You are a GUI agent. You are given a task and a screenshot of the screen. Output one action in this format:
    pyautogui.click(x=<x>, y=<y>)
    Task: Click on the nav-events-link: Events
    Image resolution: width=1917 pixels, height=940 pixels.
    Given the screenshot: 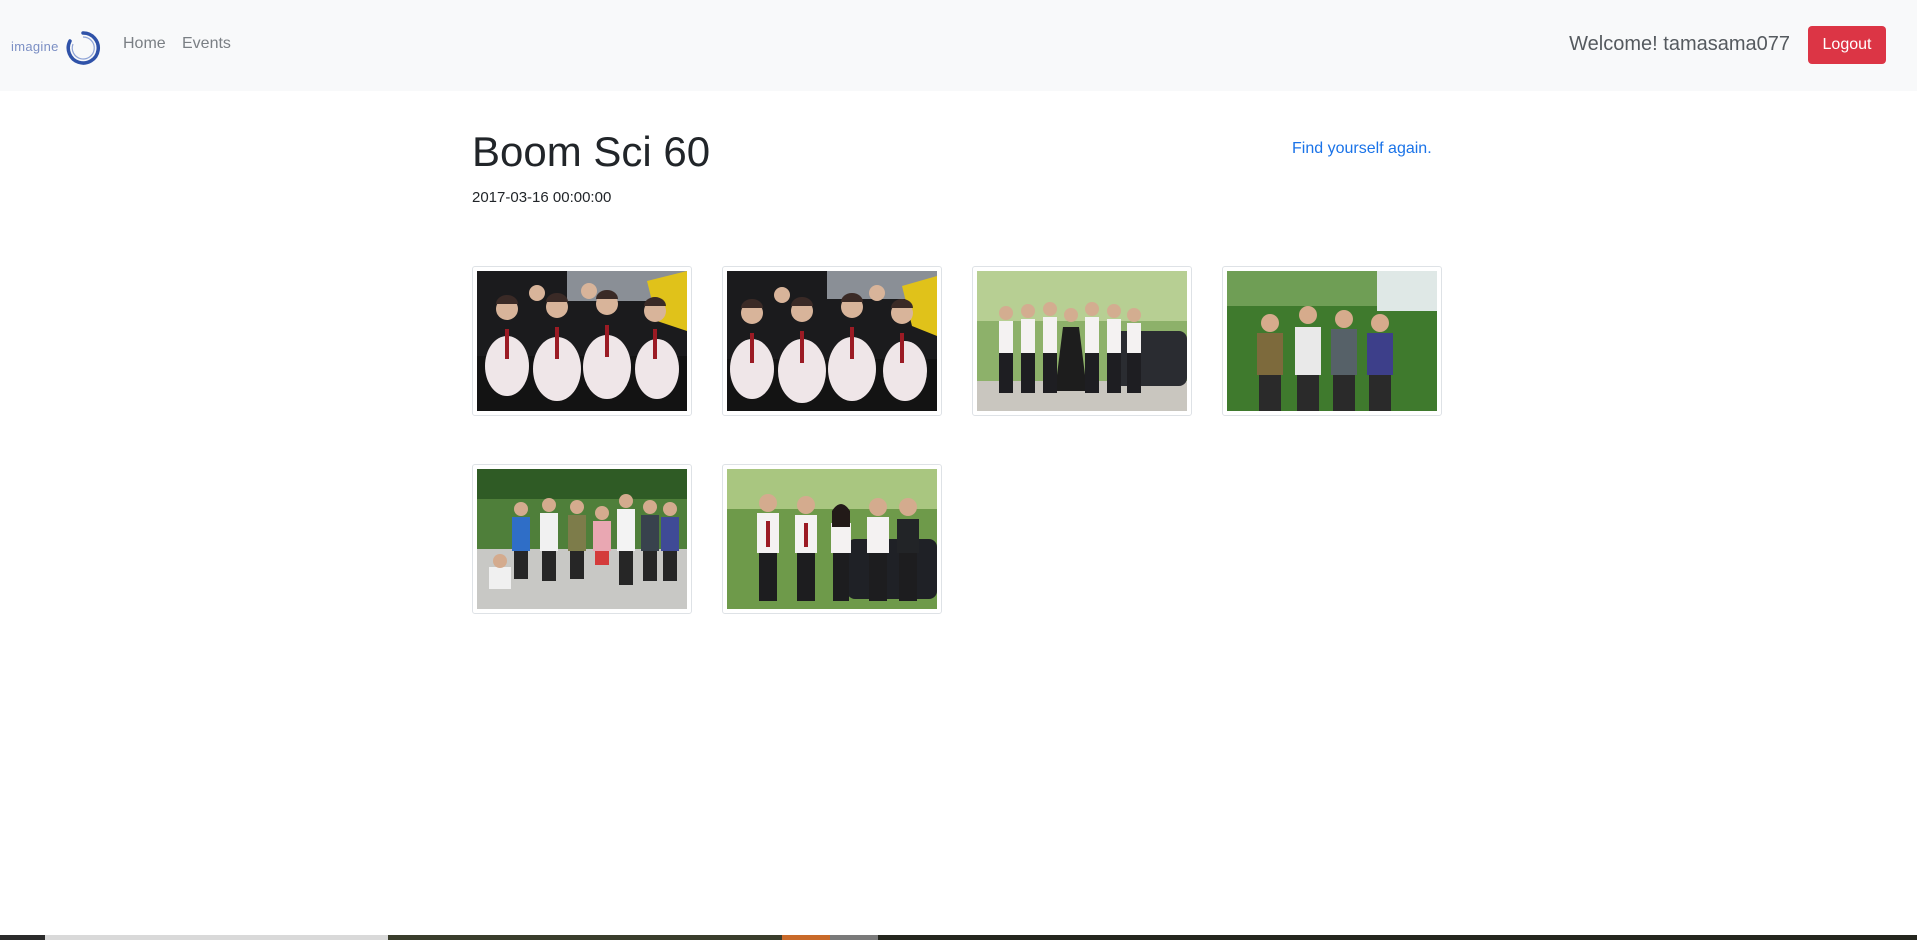 What is the action you would take?
    pyautogui.click(x=206, y=44)
    